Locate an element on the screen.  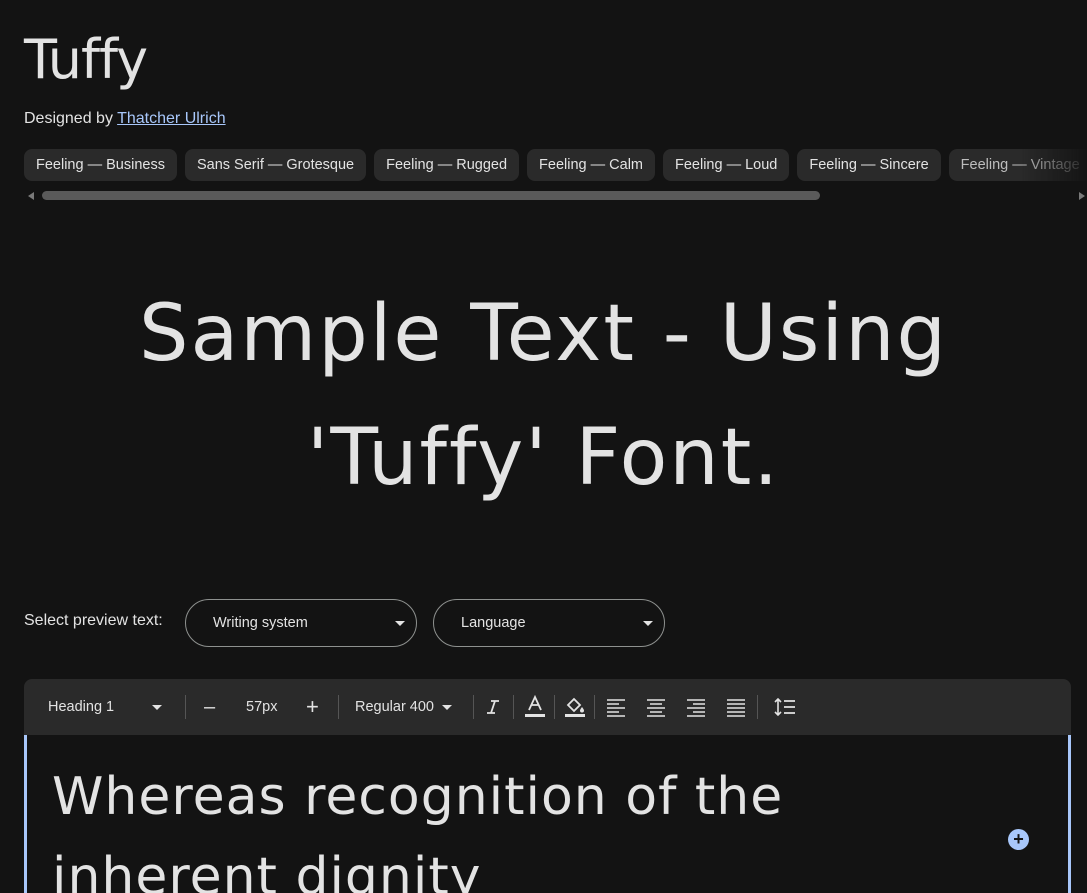
line-spacing-button is located at coordinates (785, 707).